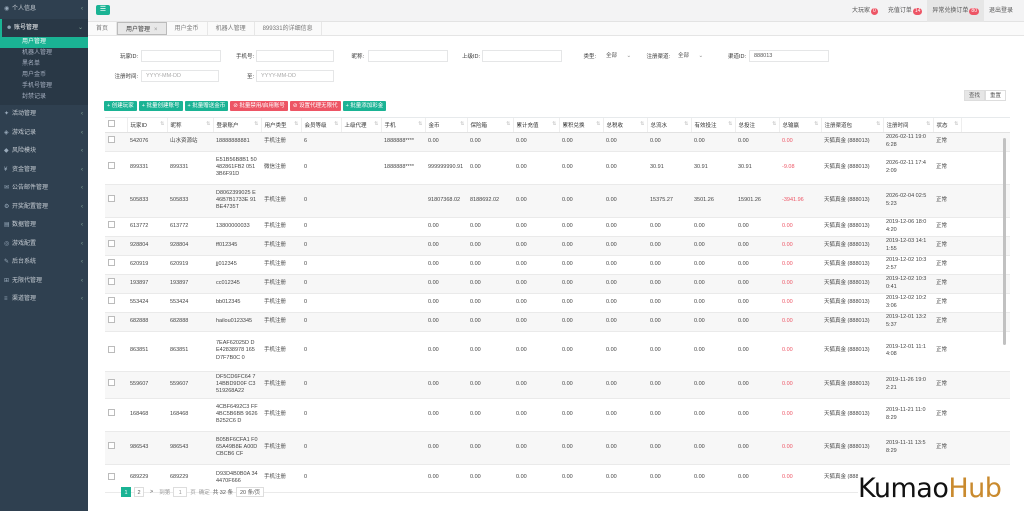  I want to click on sidebar-item-4: ◆ 风险模块 ‹, so click(44, 151).